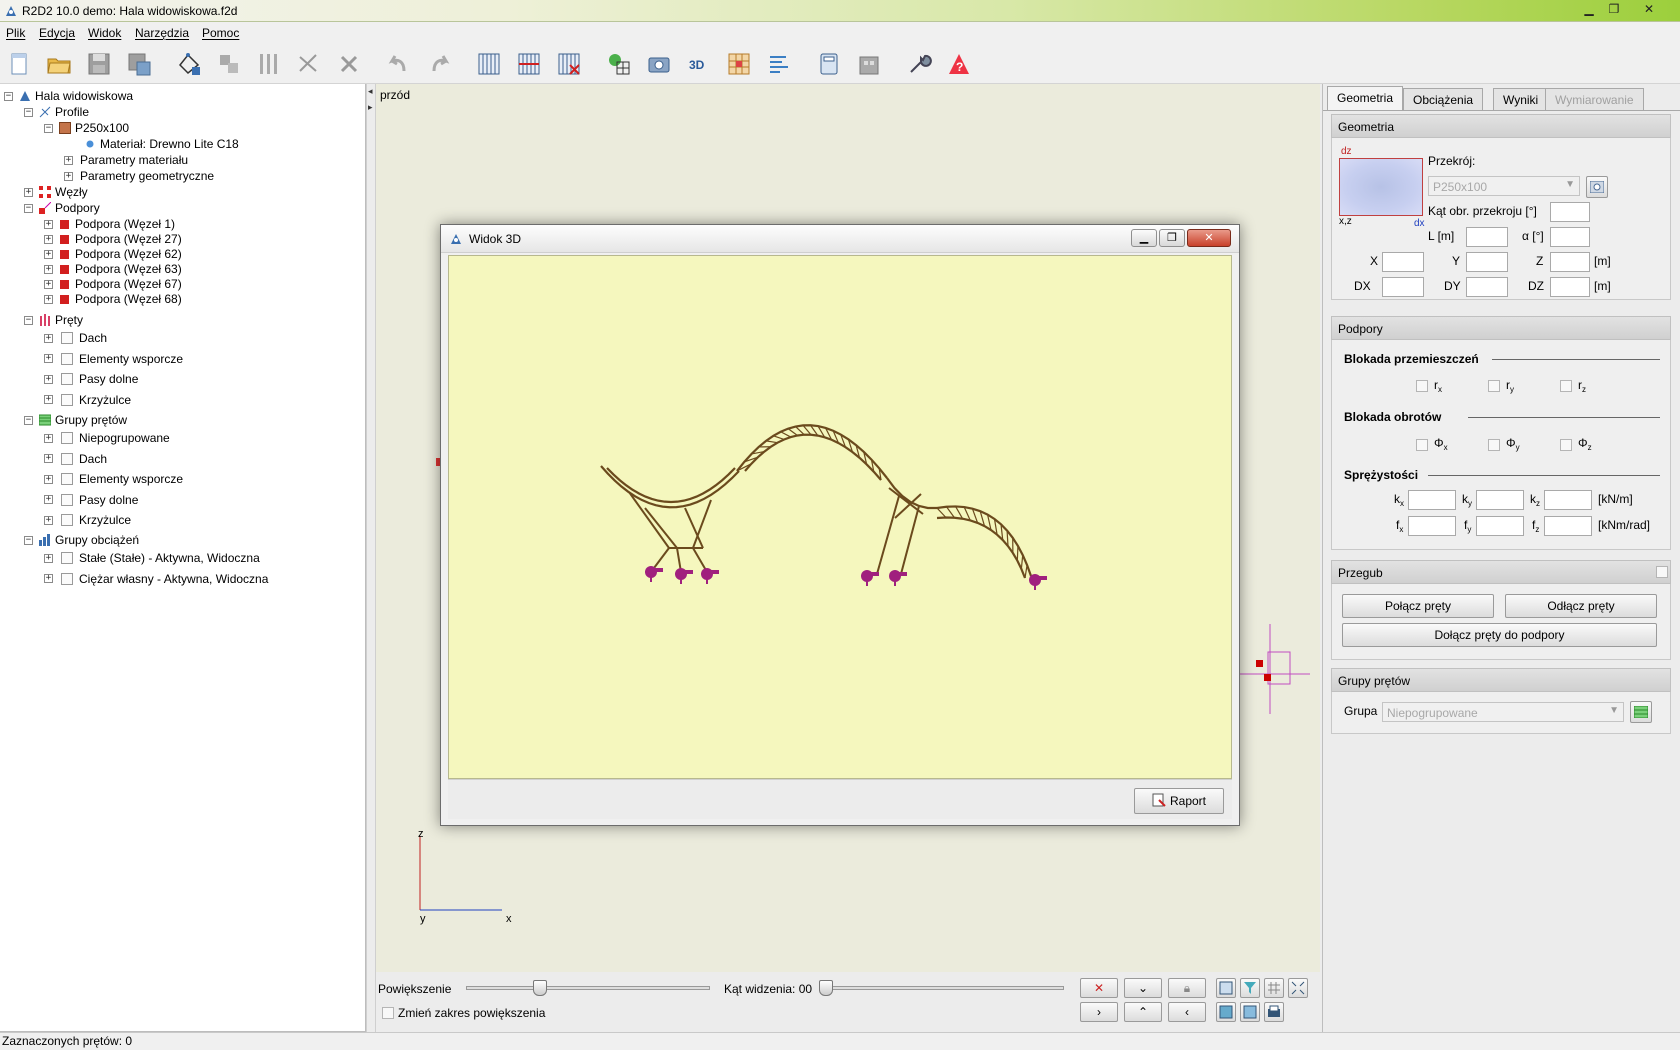  Describe the element at coordinates (1570, 212) in the screenshot. I see `kat-input` at that location.